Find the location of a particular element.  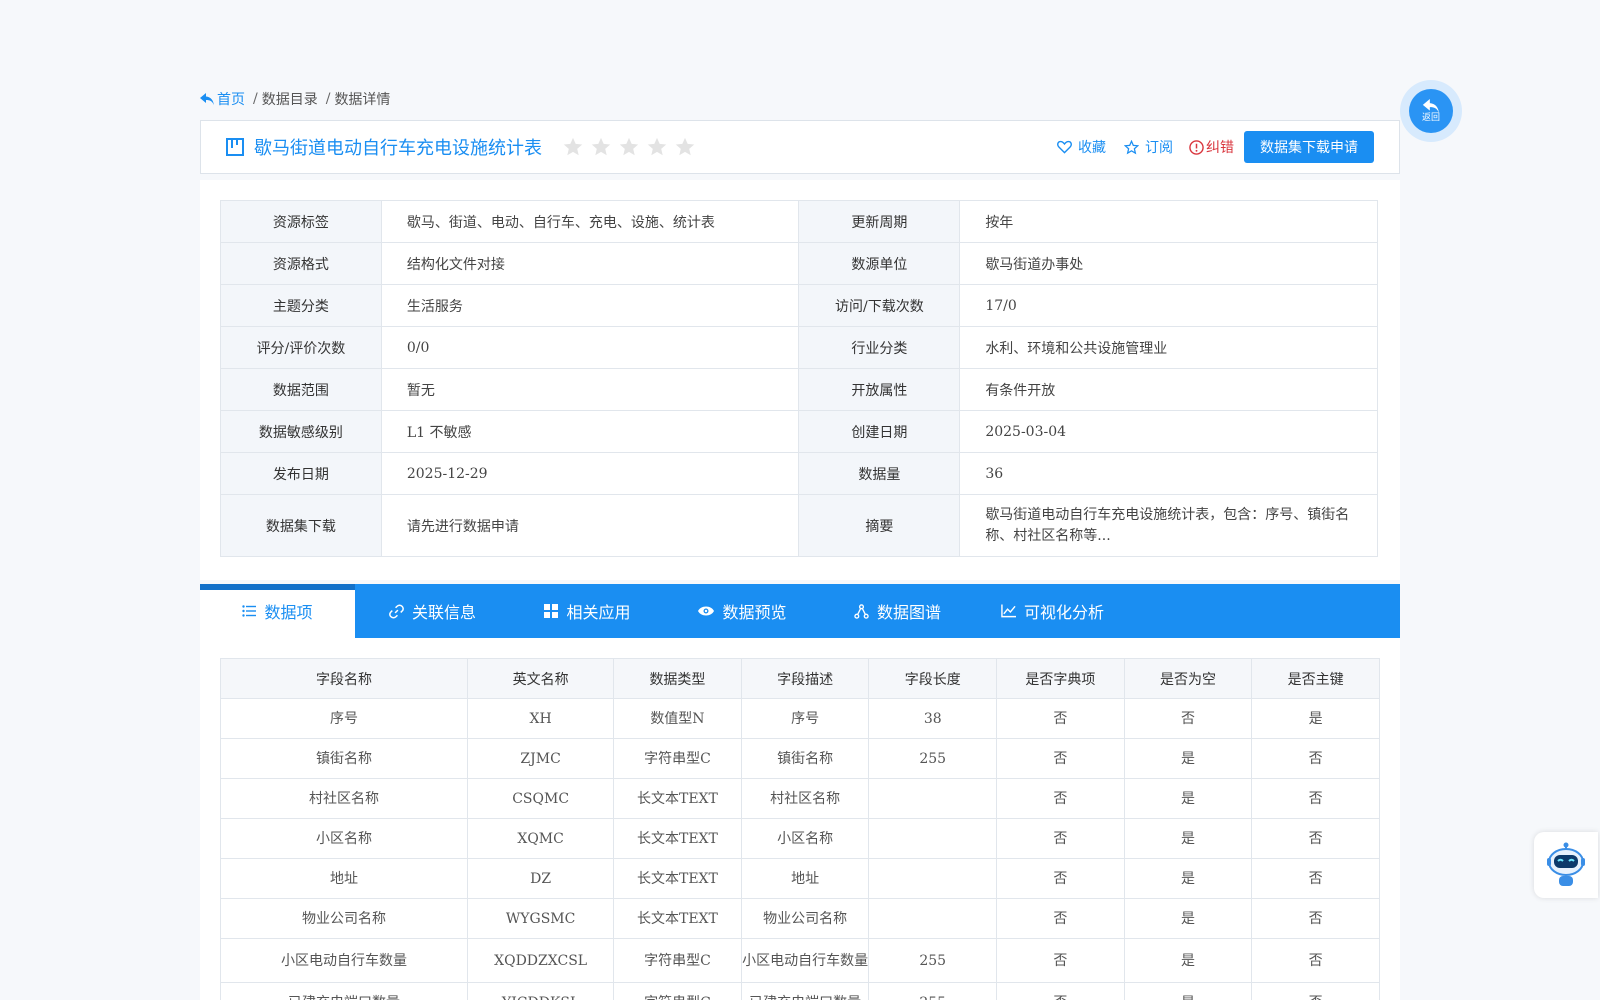

tab-bar: 数据项 关联信息 相关应用 数据预览 数据图谱 可视化分析 is located at coordinates (800, 611).